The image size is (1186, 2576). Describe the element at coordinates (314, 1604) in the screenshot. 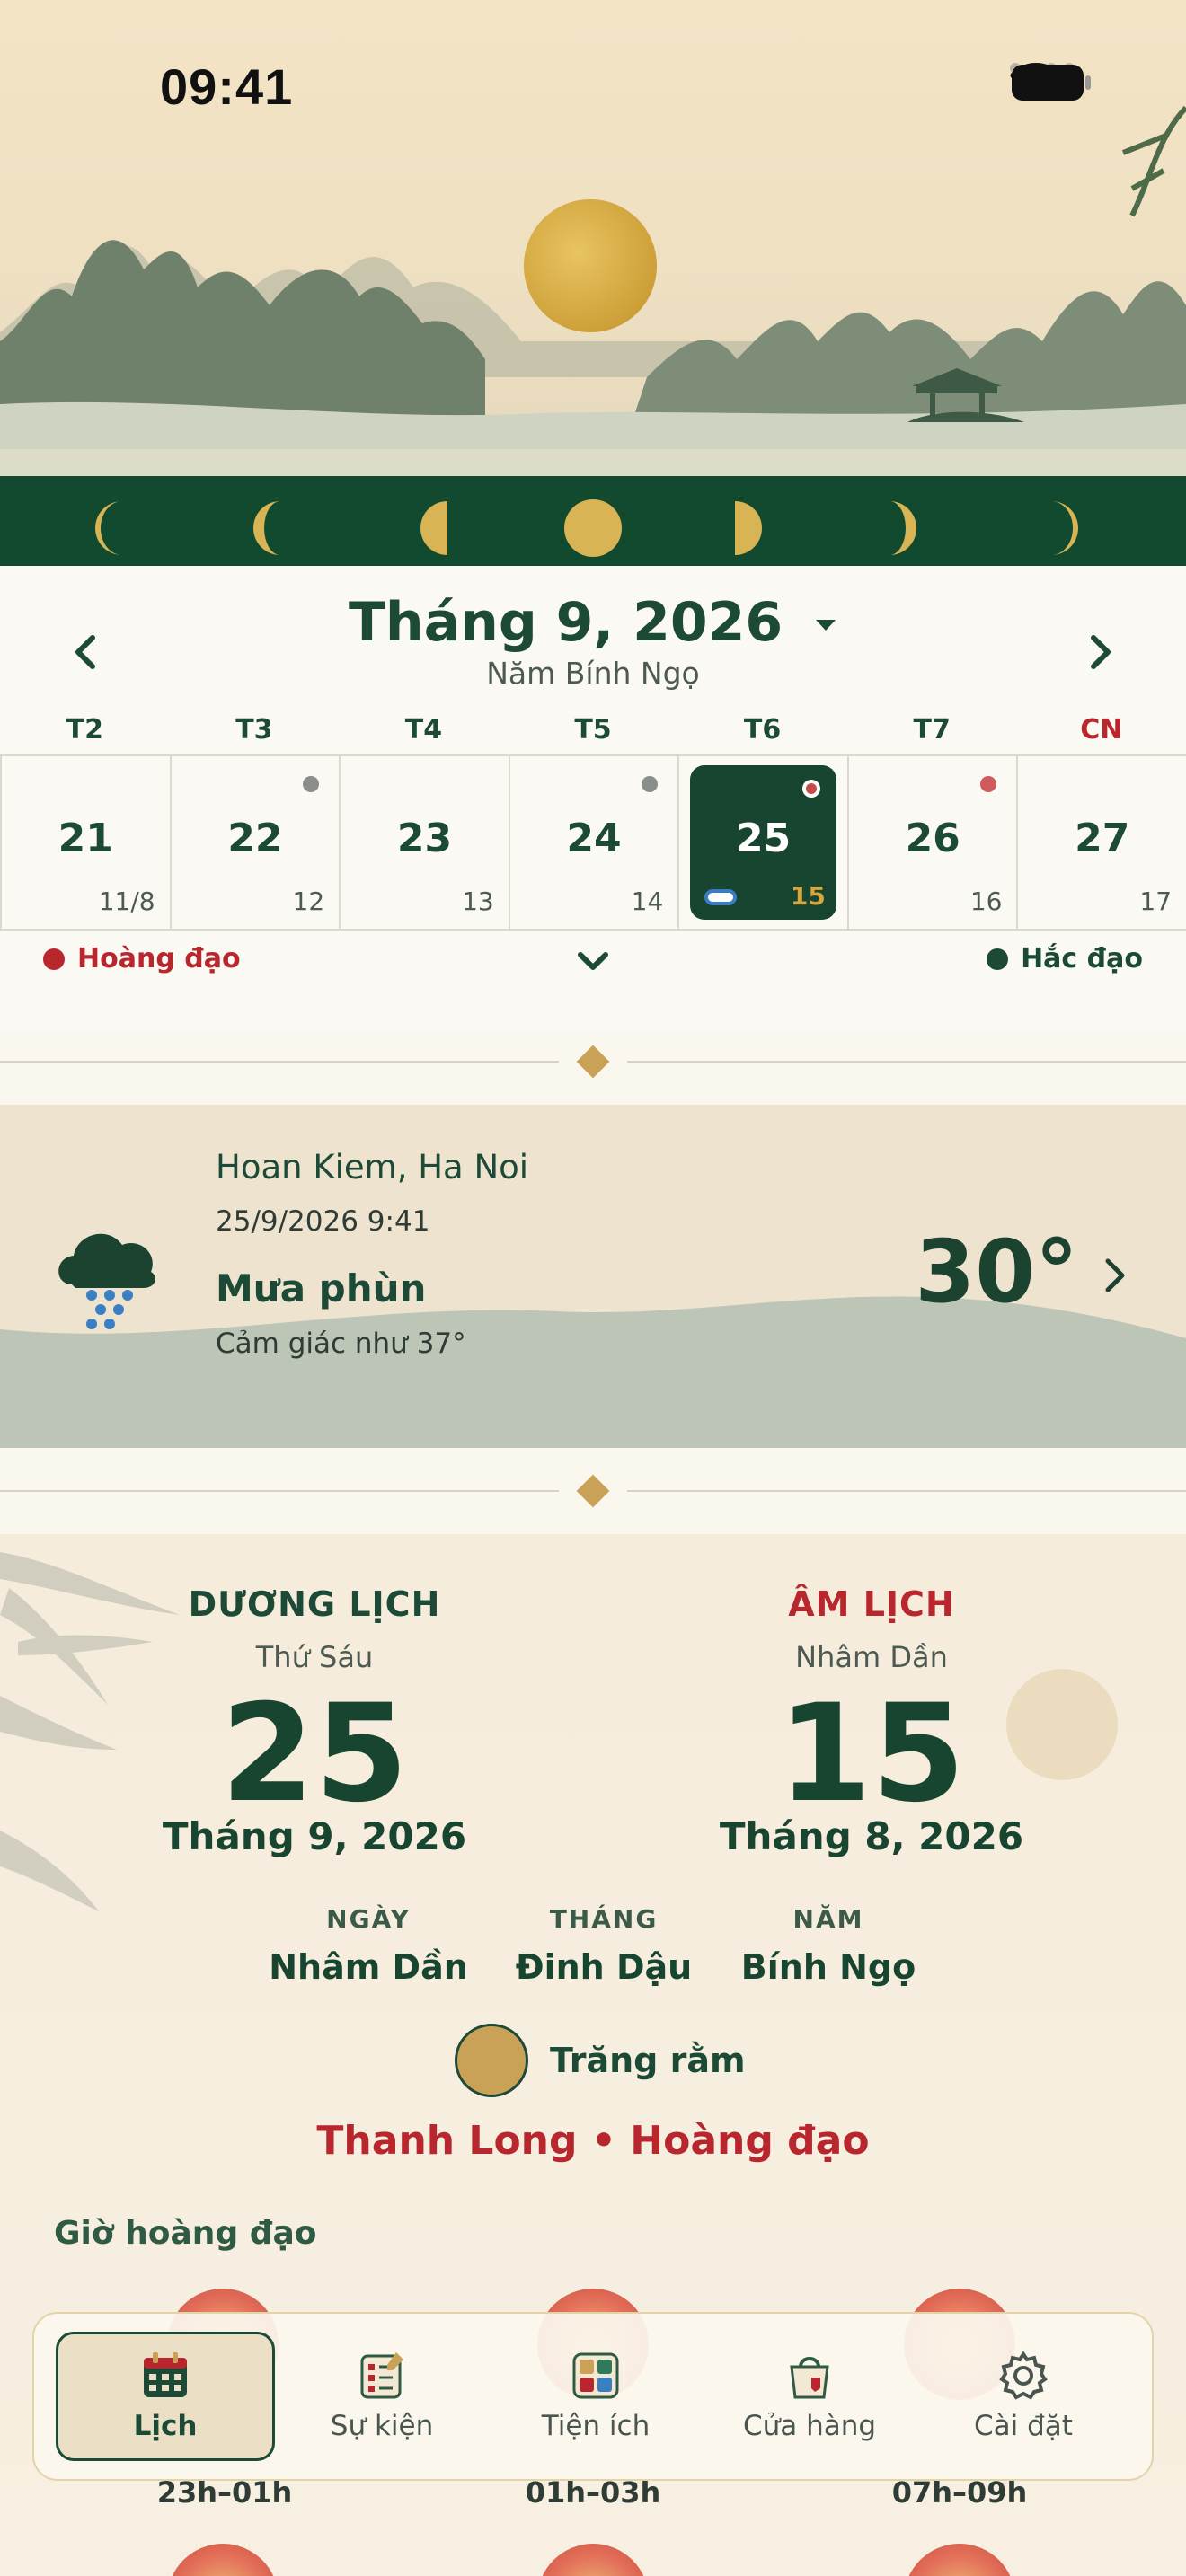

I see `solar-header: DƯƠNG LỊCH` at that location.